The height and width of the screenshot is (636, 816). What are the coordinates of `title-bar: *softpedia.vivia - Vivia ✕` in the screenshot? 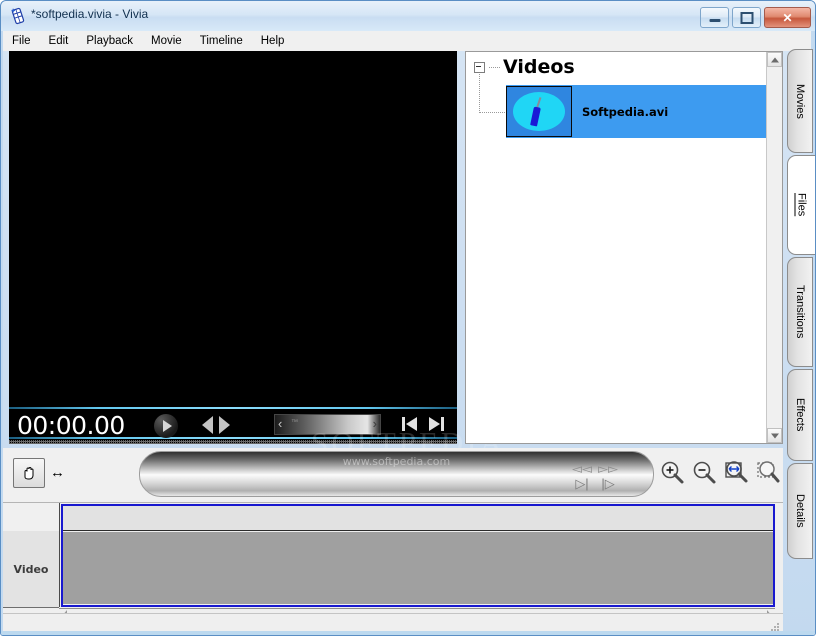 It's located at (408, 16).